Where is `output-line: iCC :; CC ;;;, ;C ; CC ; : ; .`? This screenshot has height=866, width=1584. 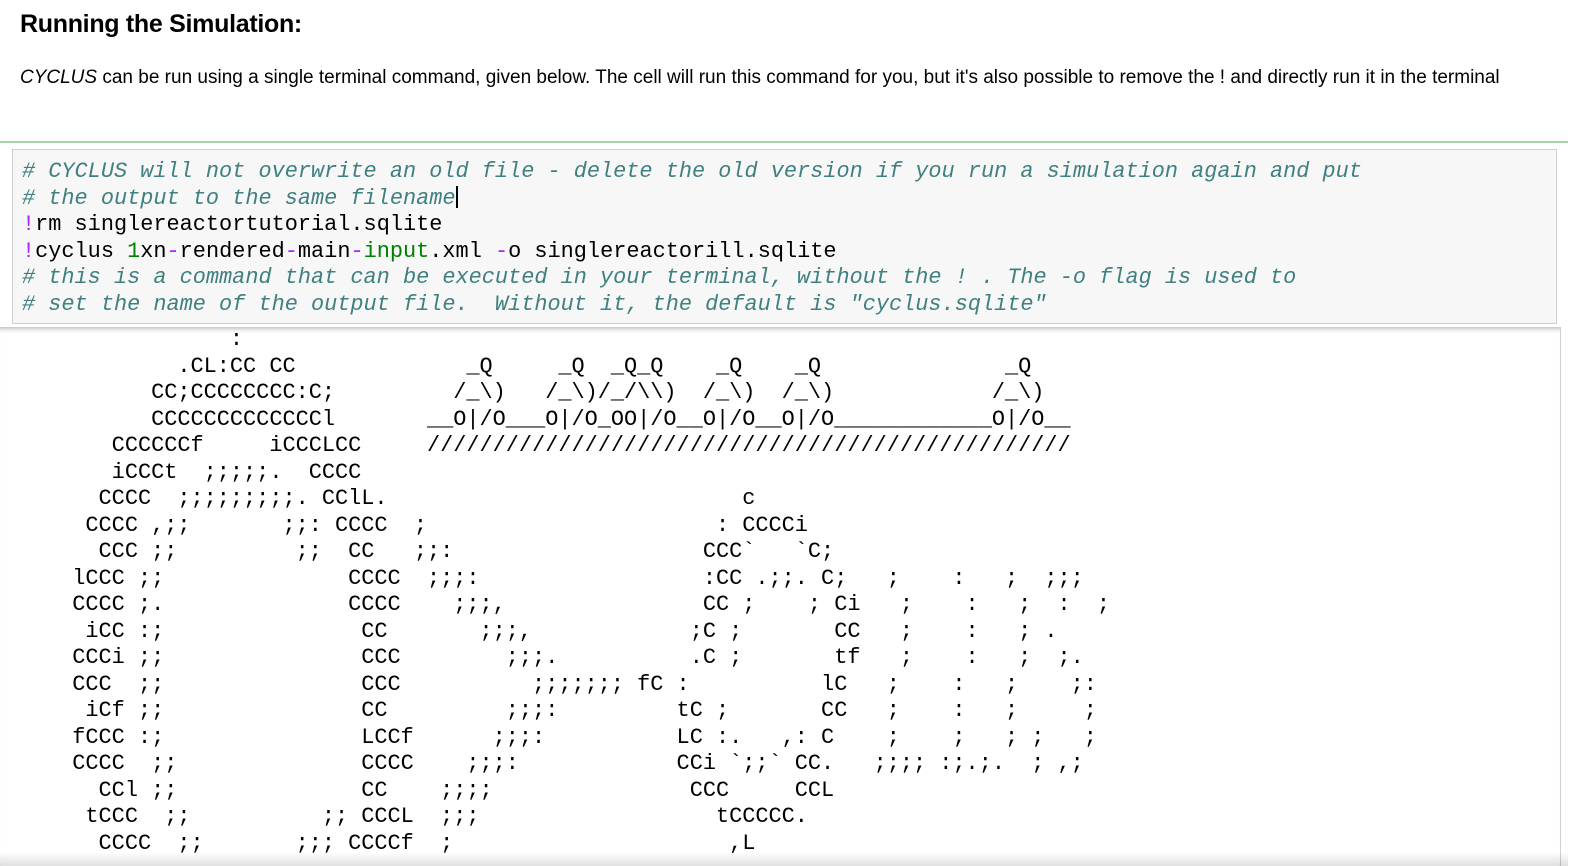 output-line: iCC :; CC ;;;, ;C ; CC ; : ; . is located at coordinates (552, 631).